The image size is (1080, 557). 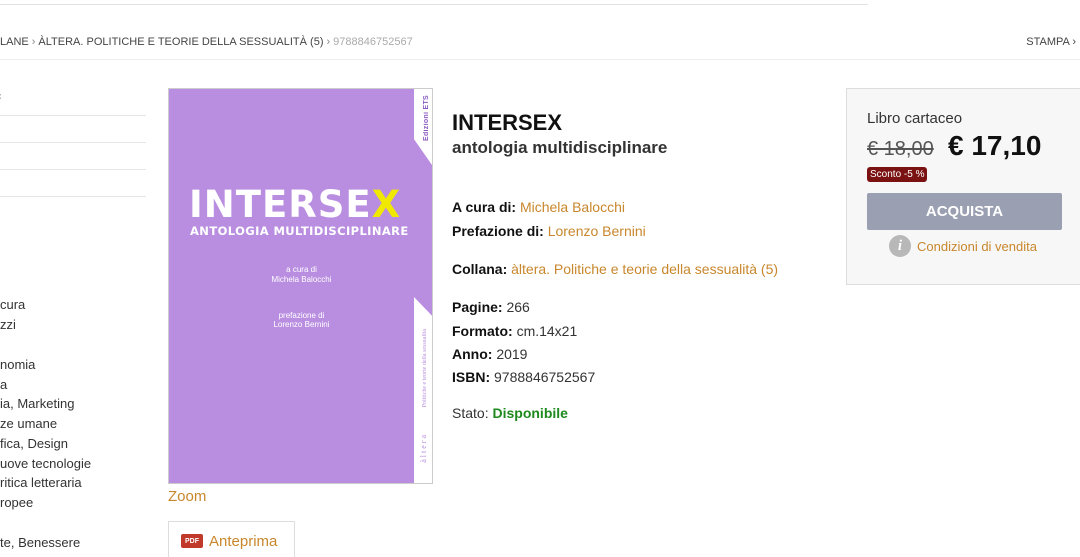 I want to click on editor-label: A cura di:, so click(x=484, y=207).